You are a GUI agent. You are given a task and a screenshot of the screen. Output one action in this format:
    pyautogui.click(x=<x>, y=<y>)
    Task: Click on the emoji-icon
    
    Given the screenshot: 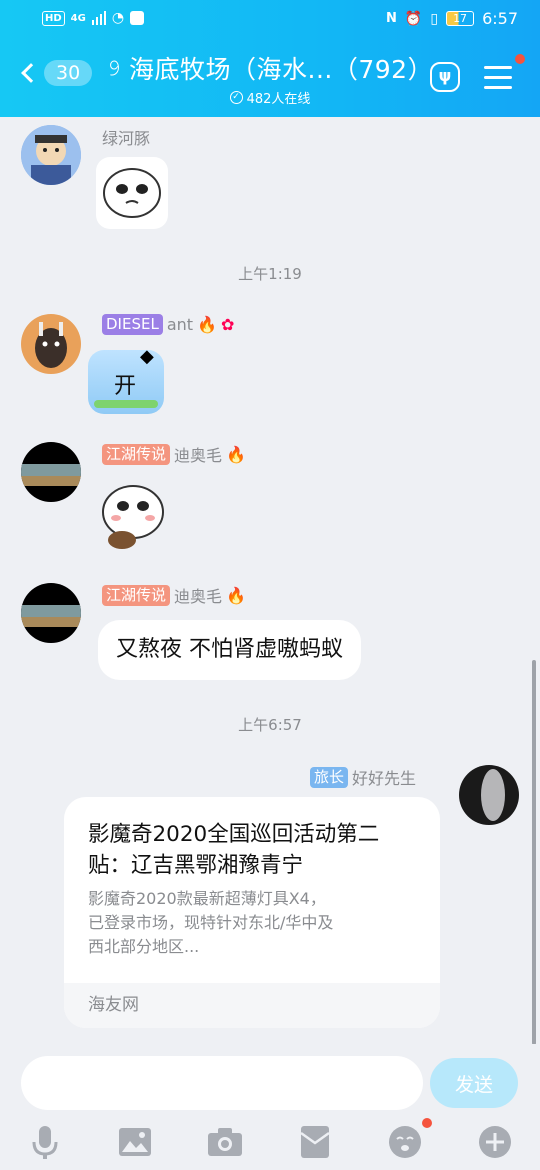 What is the action you would take?
    pyautogui.click(x=405, y=1142)
    